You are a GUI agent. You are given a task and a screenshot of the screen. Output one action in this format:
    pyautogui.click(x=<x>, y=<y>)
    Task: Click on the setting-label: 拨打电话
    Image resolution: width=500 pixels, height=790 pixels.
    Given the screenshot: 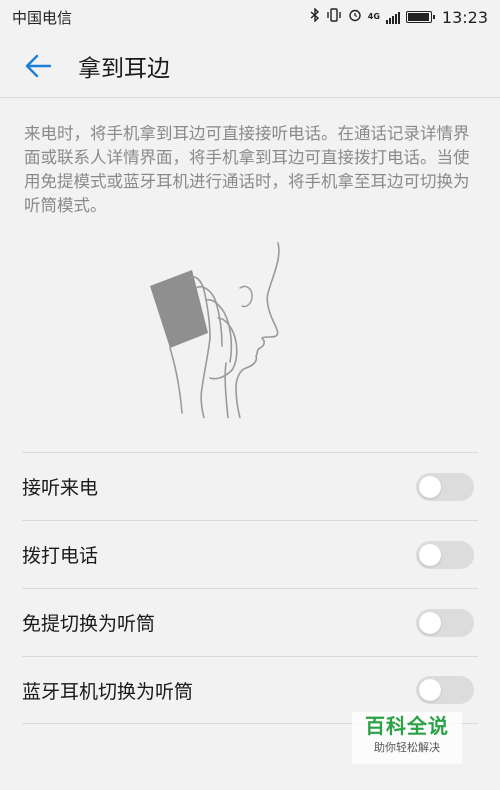 What is the action you would take?
    pyautogui.click(x=60, y=556)
    